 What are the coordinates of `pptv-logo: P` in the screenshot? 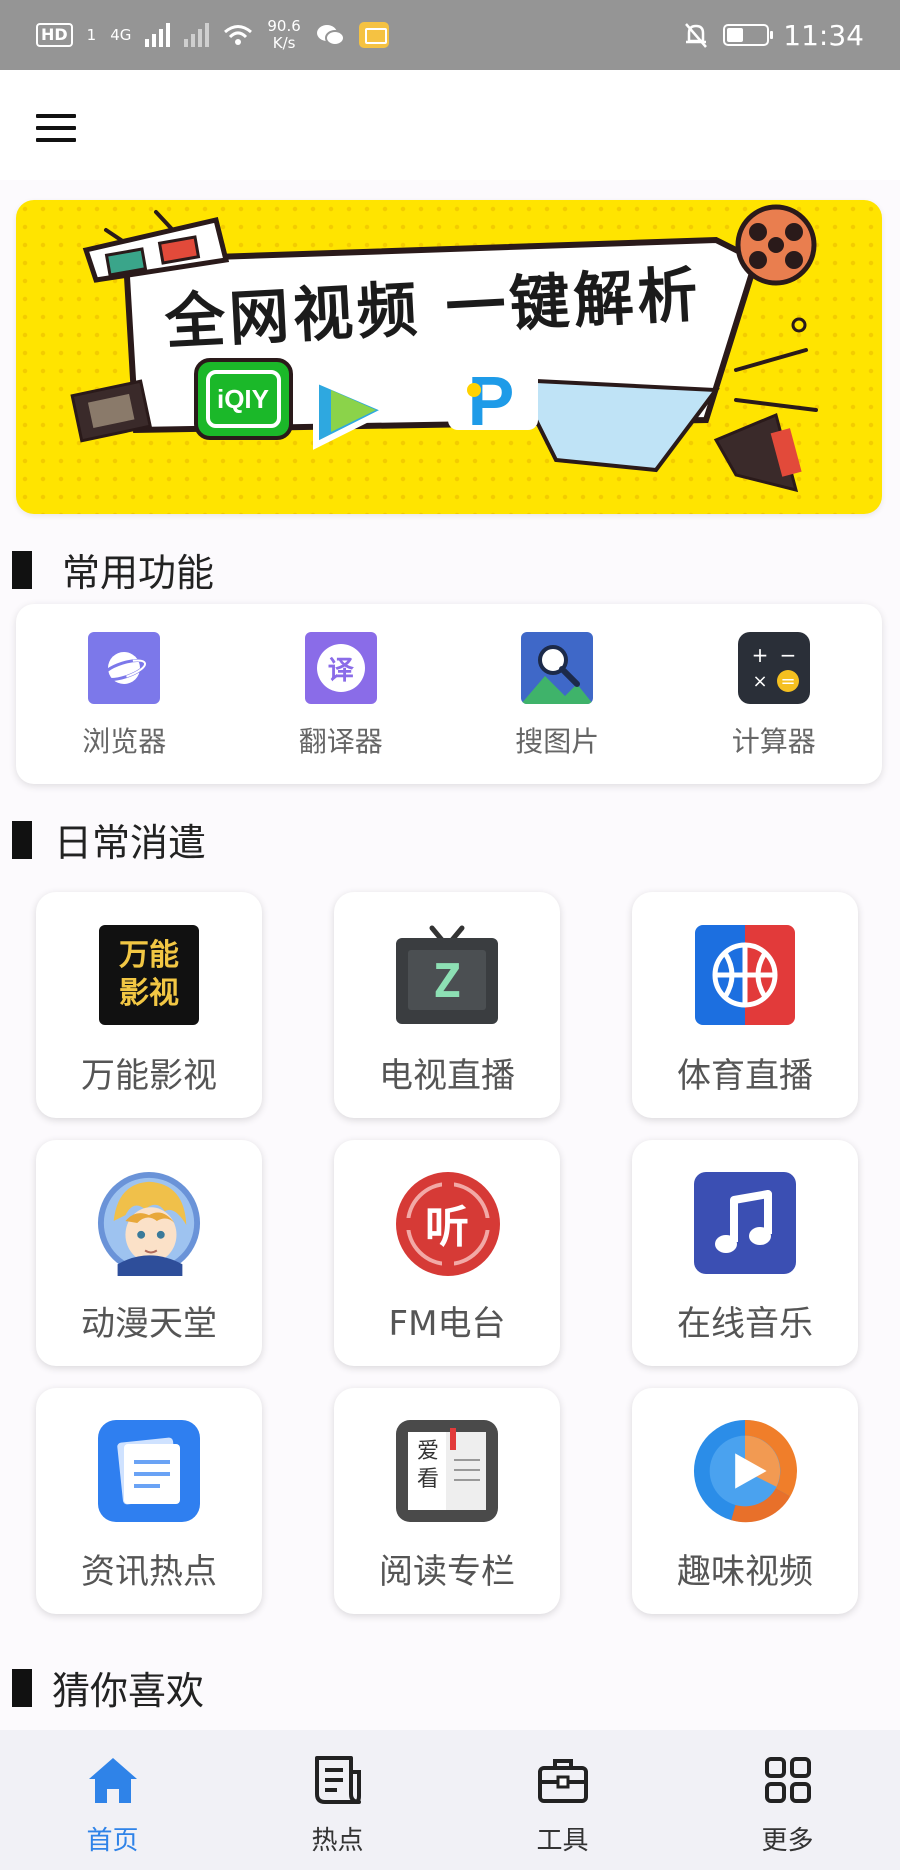 It's located at (493, 400).